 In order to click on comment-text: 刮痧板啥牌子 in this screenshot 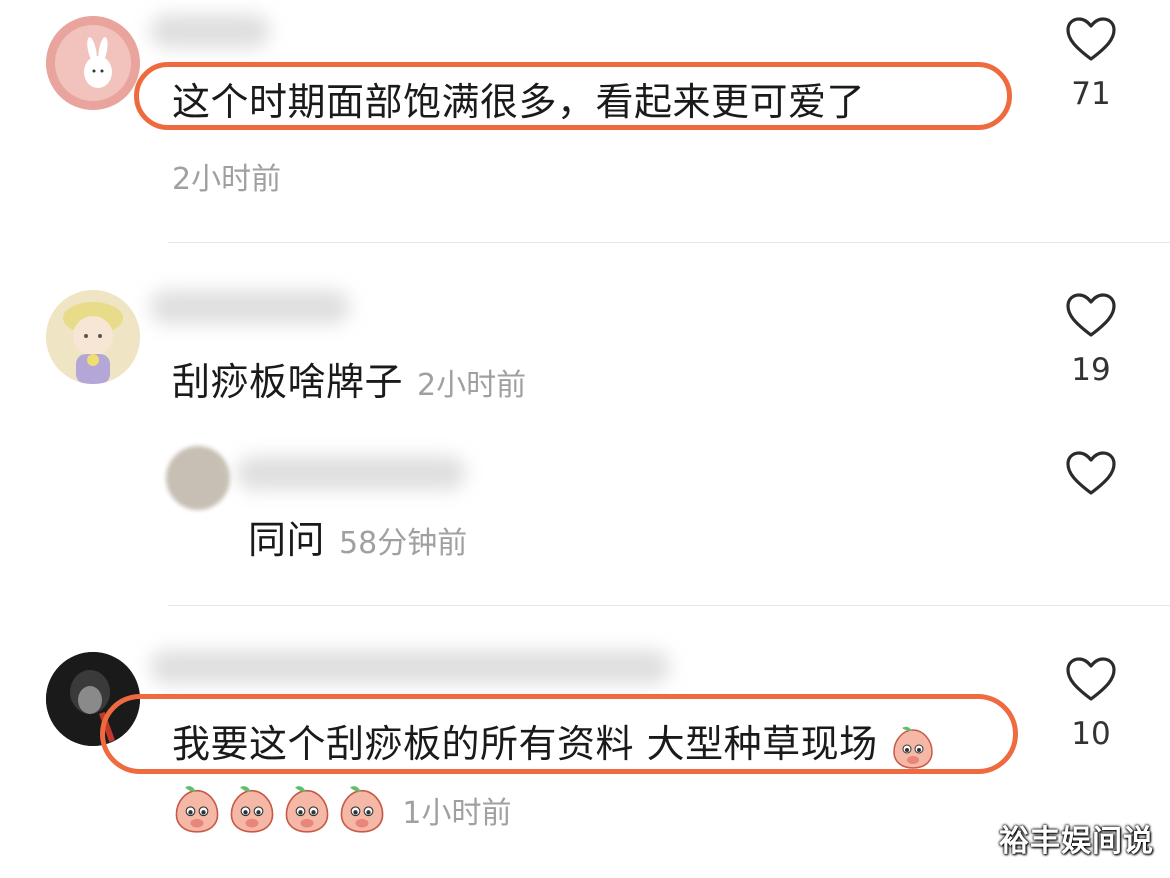, I will do `click(288, 382)`.